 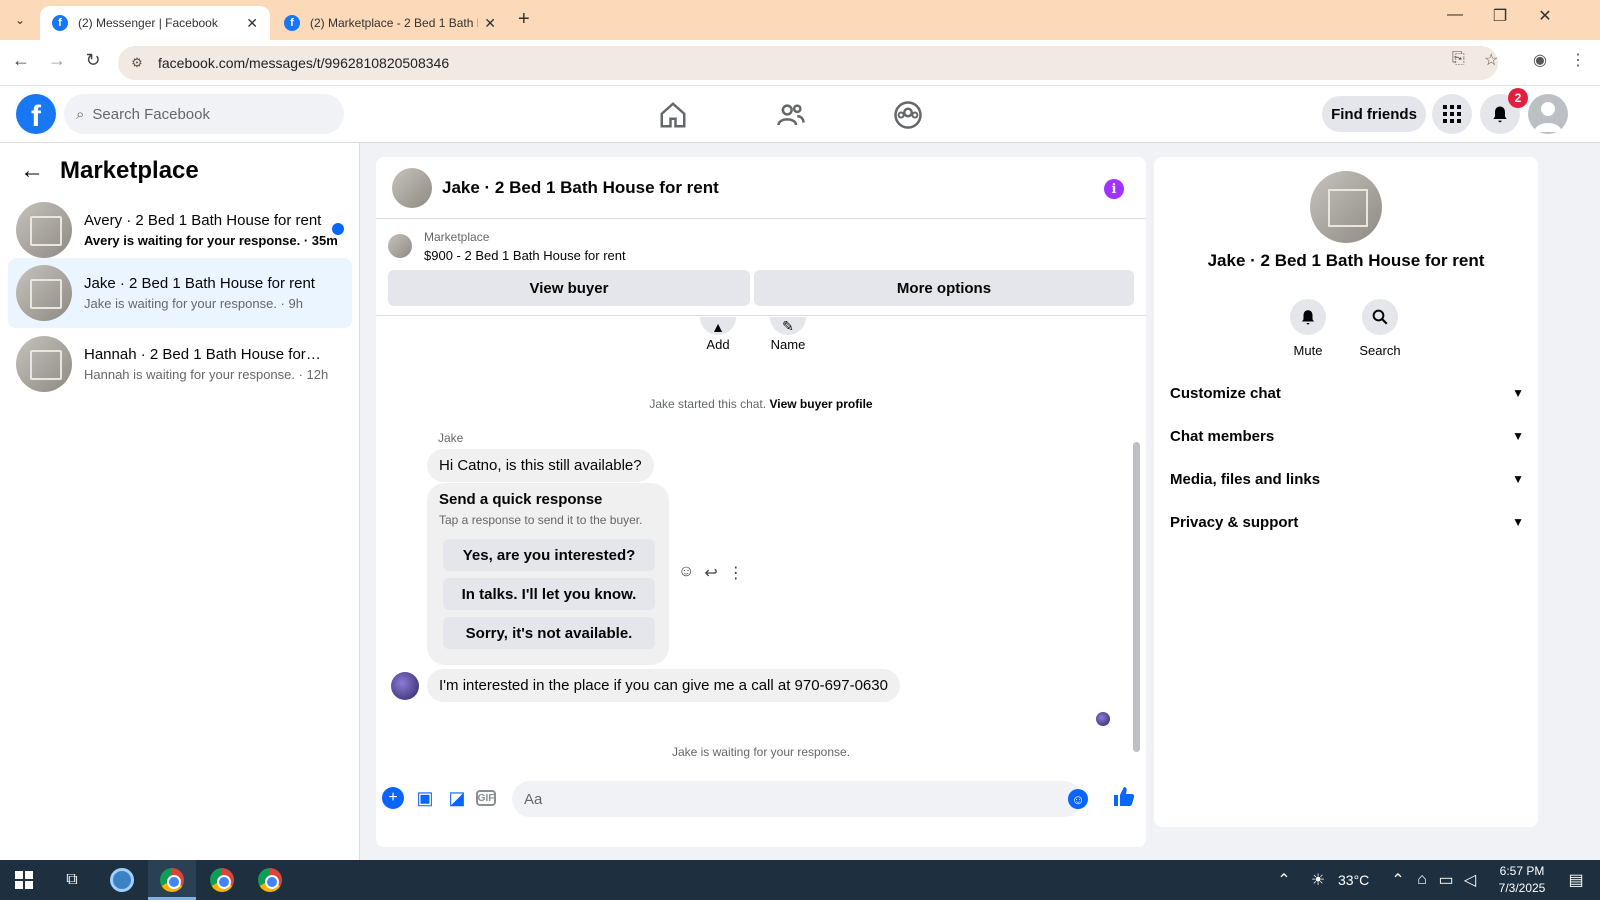 What do you see at coordinates (24, 880) in the screenshot?
I see `windows-start-icon` at bounding box center [24, 880].